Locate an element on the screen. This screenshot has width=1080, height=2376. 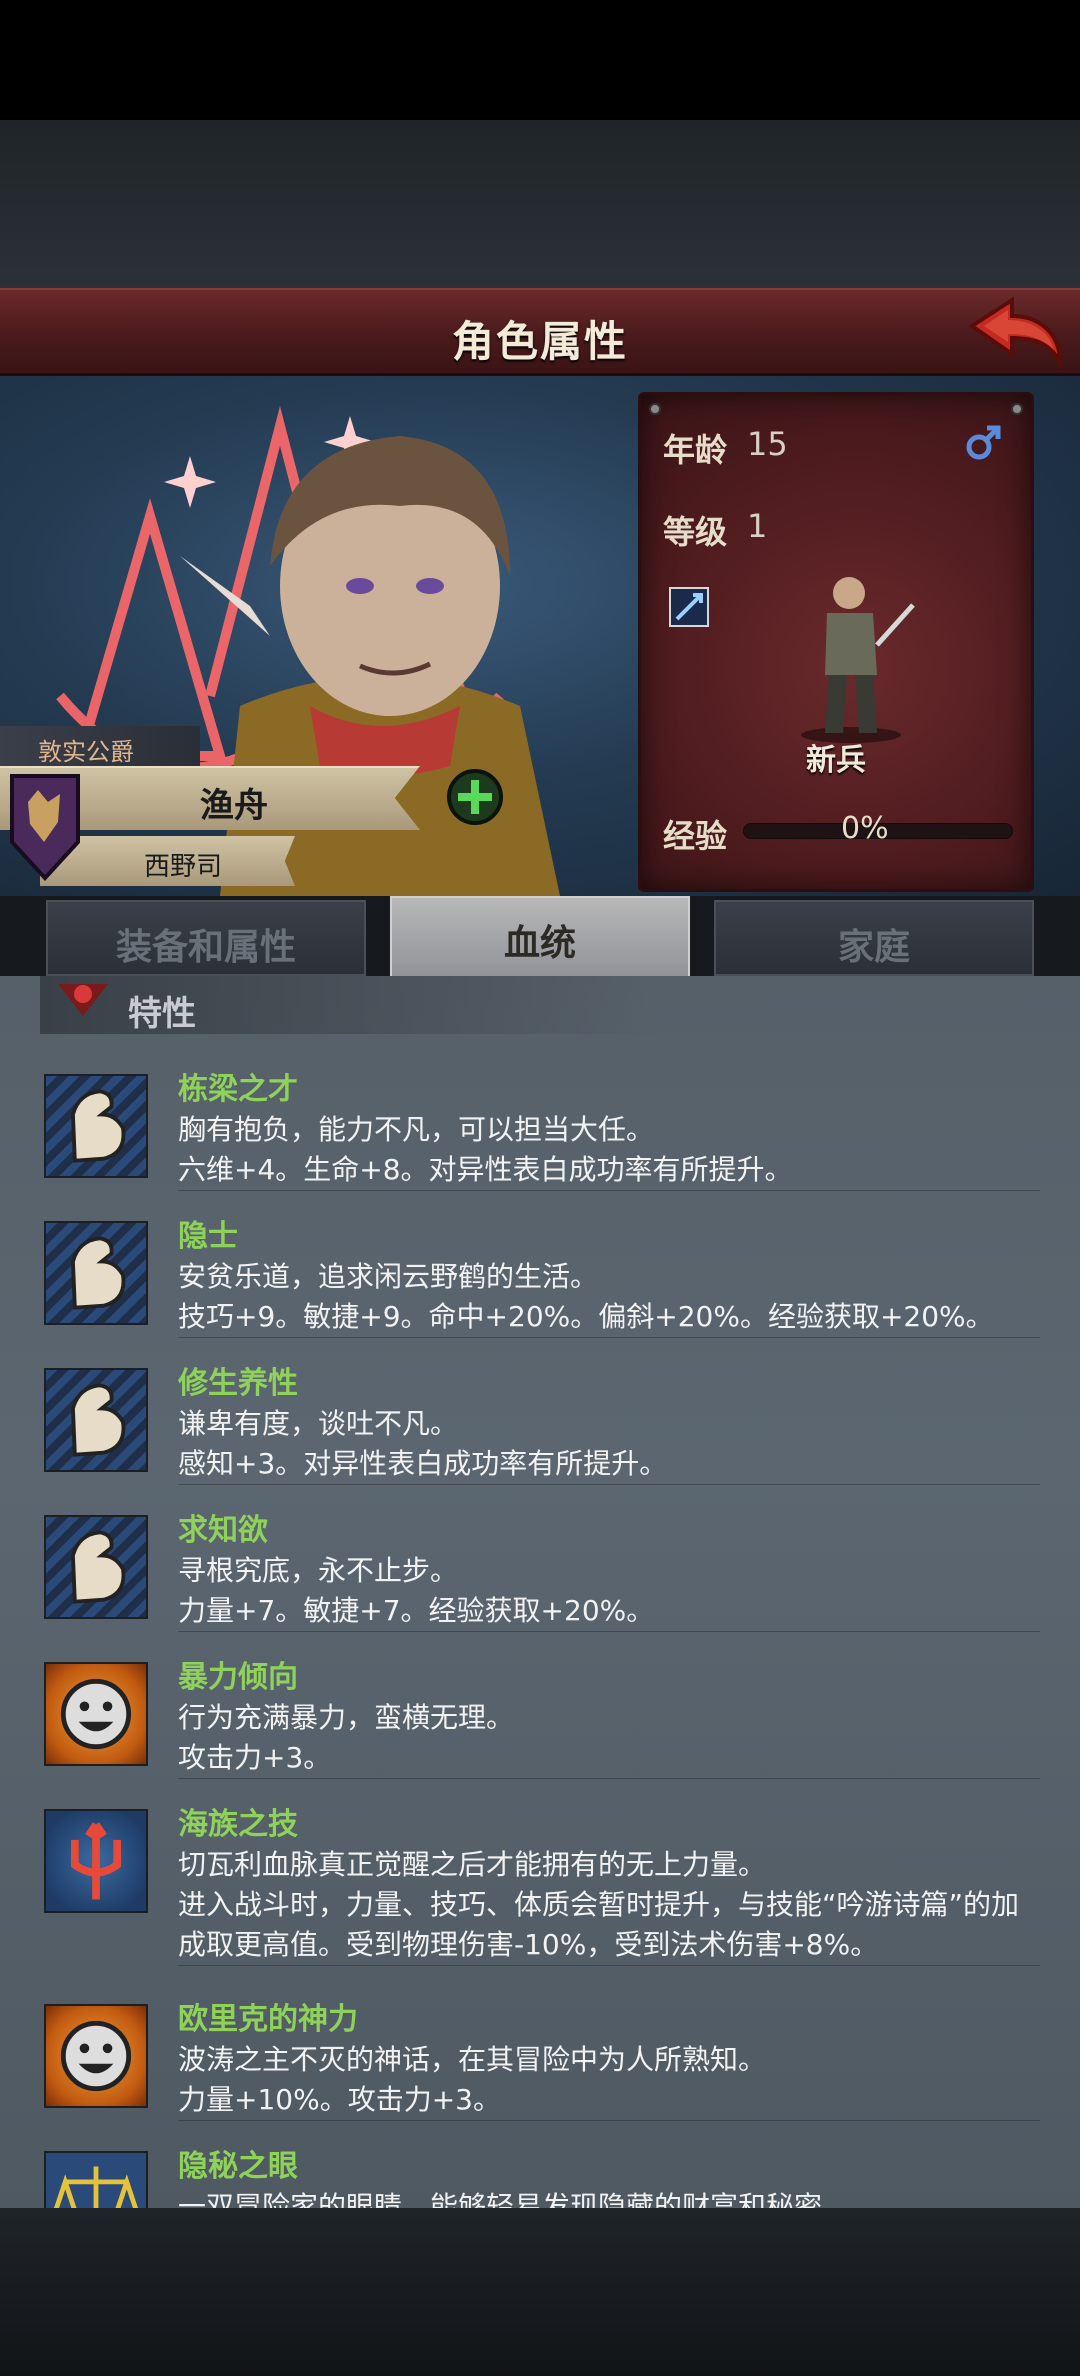
rank-title: 敦实公爵 is located at coordinates (100, 746).